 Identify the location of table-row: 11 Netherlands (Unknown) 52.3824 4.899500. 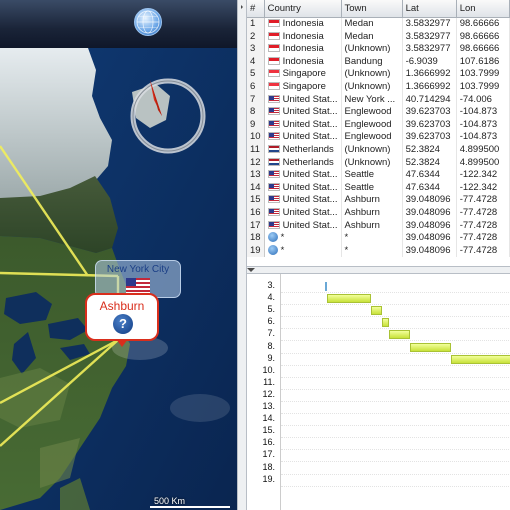
(378, 150).